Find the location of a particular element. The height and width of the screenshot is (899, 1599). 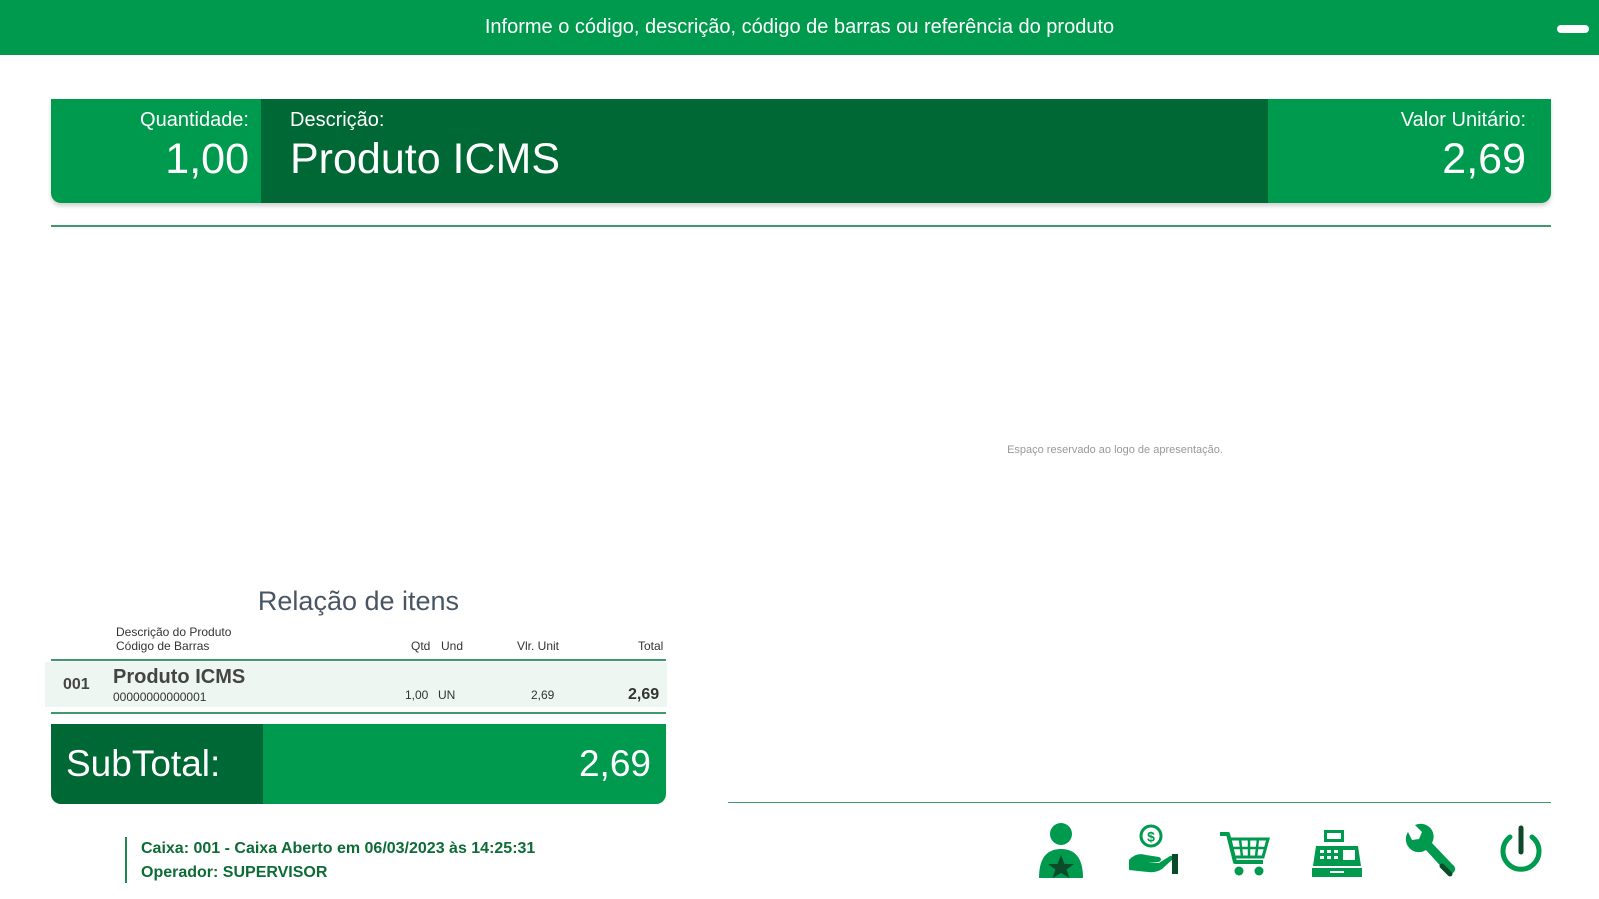

operator-line: Operador: SUPERVISOR is located at coordinates (338, 873).